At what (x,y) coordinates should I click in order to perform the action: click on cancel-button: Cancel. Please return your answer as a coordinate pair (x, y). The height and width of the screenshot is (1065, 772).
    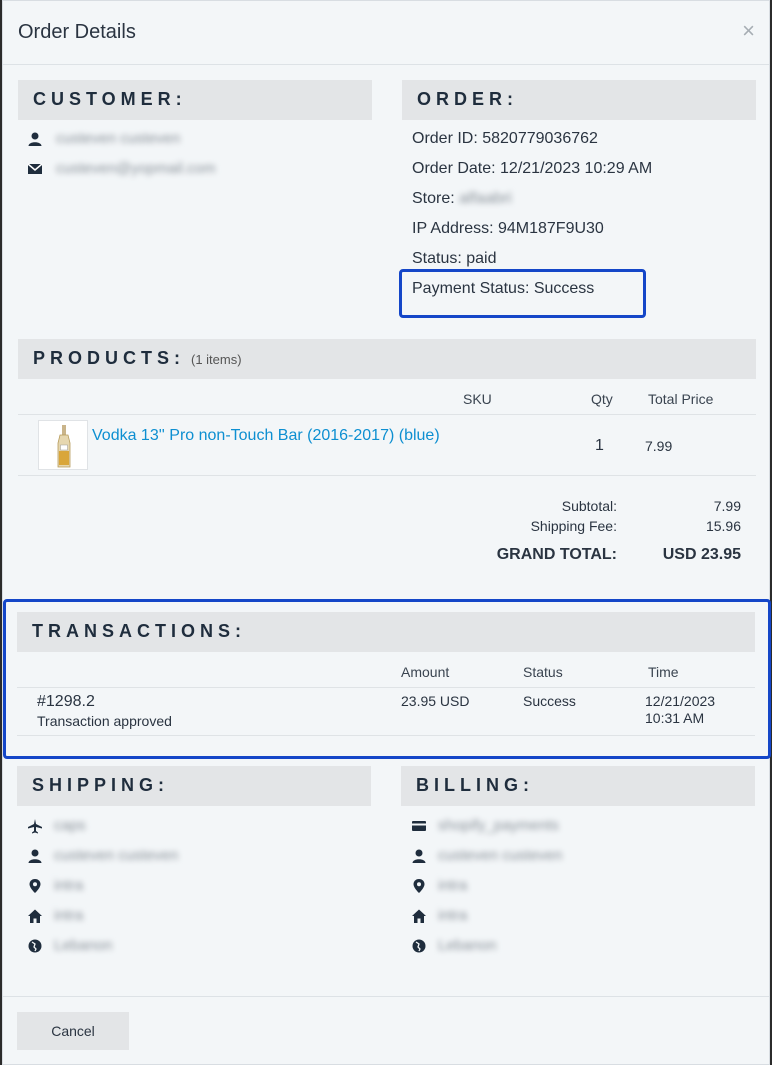
    Looking at the image, I should click on (73, 1031).